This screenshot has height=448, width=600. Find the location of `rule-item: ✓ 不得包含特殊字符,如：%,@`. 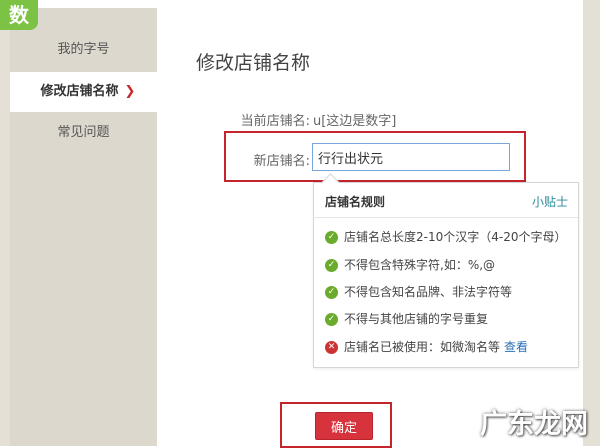

rule-item: ✓ 不得包含特殊字符,如：%,@ is located at coordinates (410, 264).